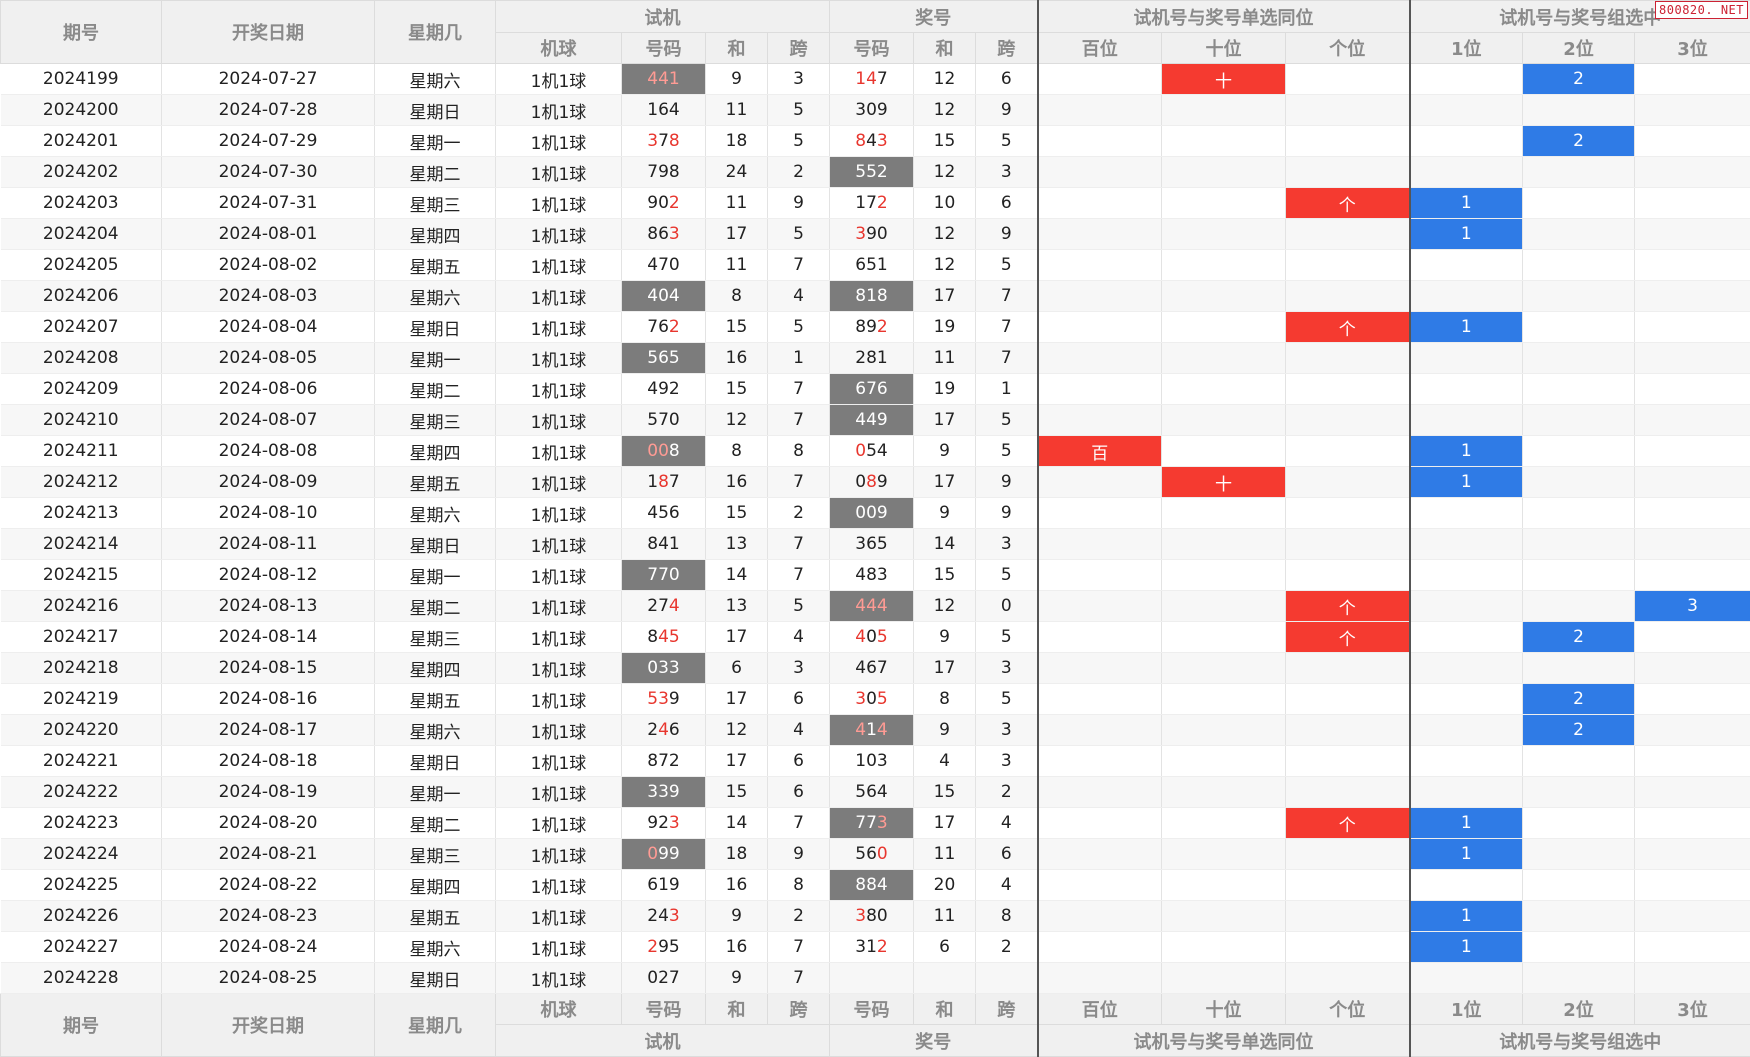 The width and height of the screenshot is (1750, 1057). I want to click on single-tens-cell, so click(1224, 296).